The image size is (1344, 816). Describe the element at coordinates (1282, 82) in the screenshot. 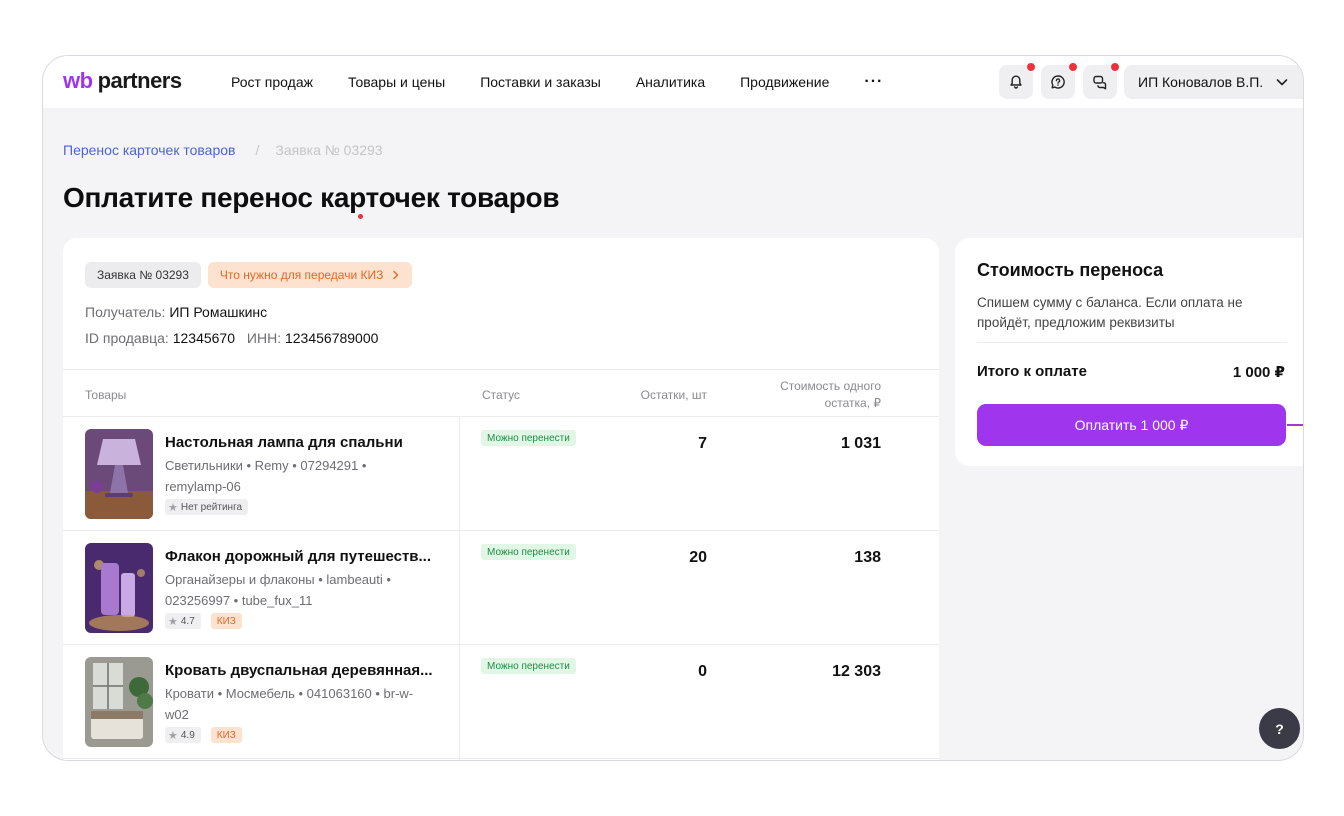

I see `chevron-down-icon` at that location.